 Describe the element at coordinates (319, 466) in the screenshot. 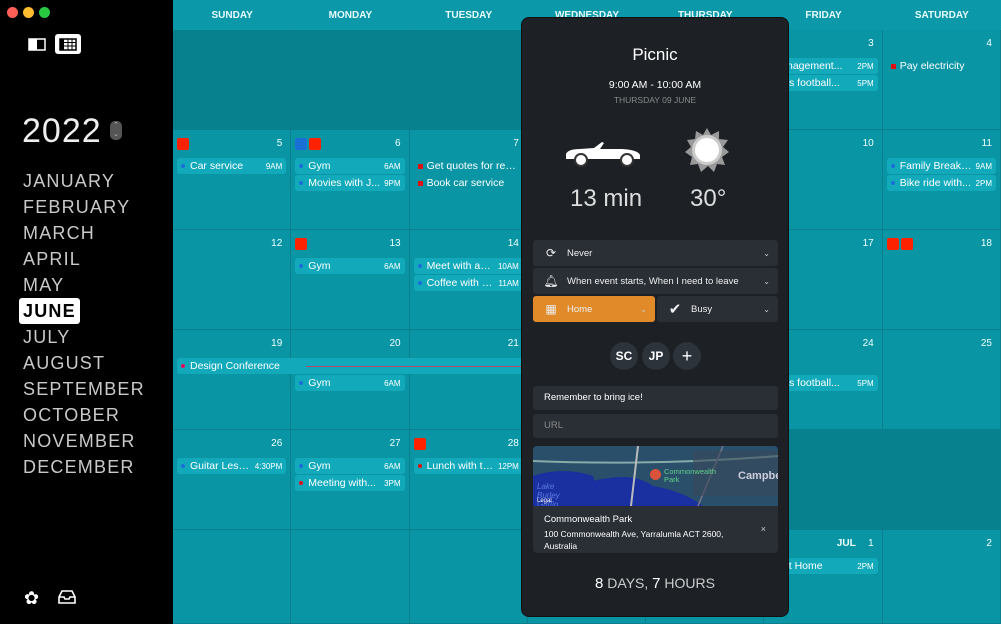

I see `event-title: Gym` at that location.